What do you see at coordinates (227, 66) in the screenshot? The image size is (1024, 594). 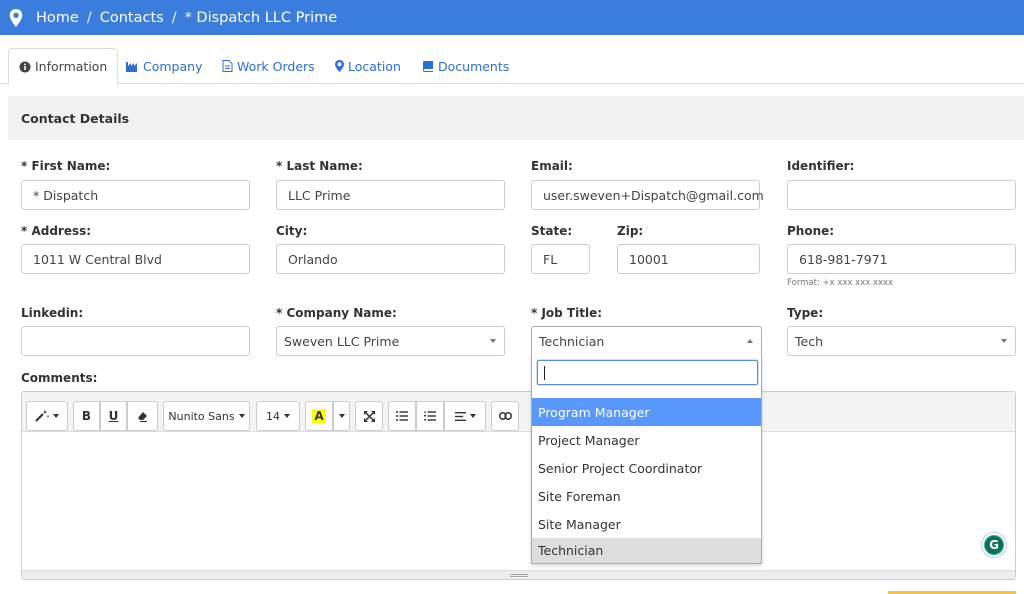 I see `file-icon` at bounding box center [227, 66].